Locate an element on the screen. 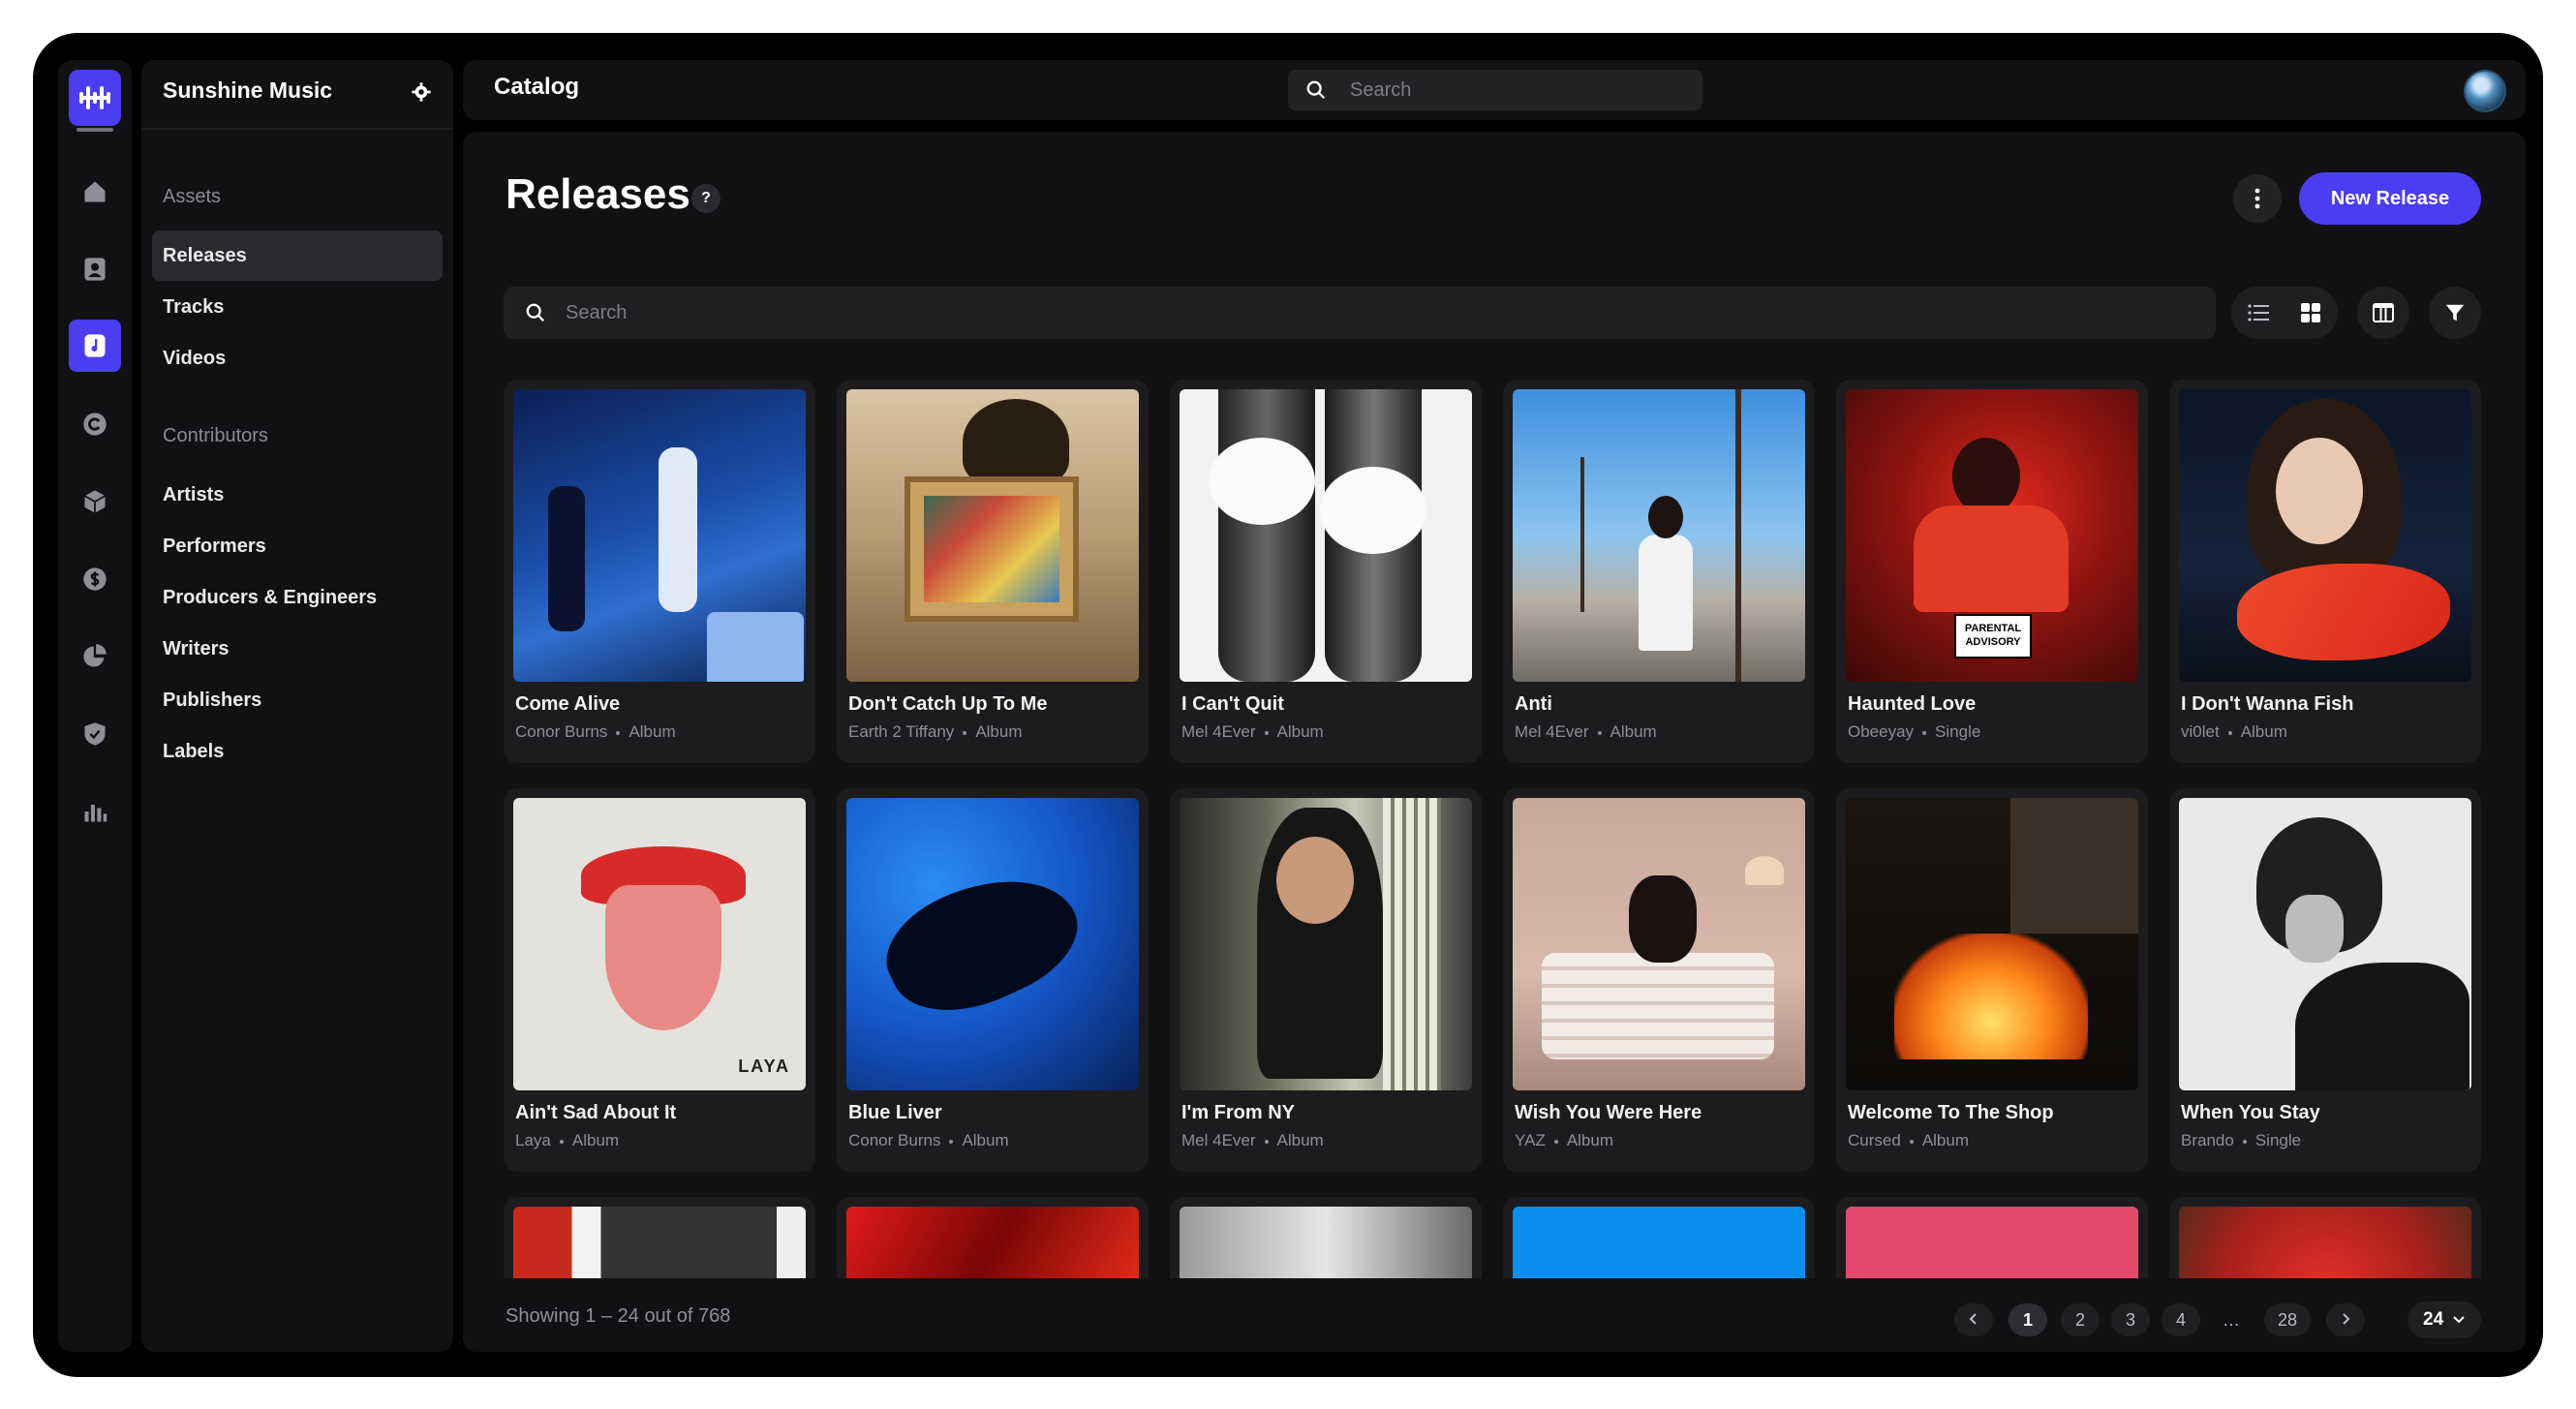 Image resolution: width=2576 pixels, height=1409 pixels. help-button: ? is located at coordinates (706, 199).